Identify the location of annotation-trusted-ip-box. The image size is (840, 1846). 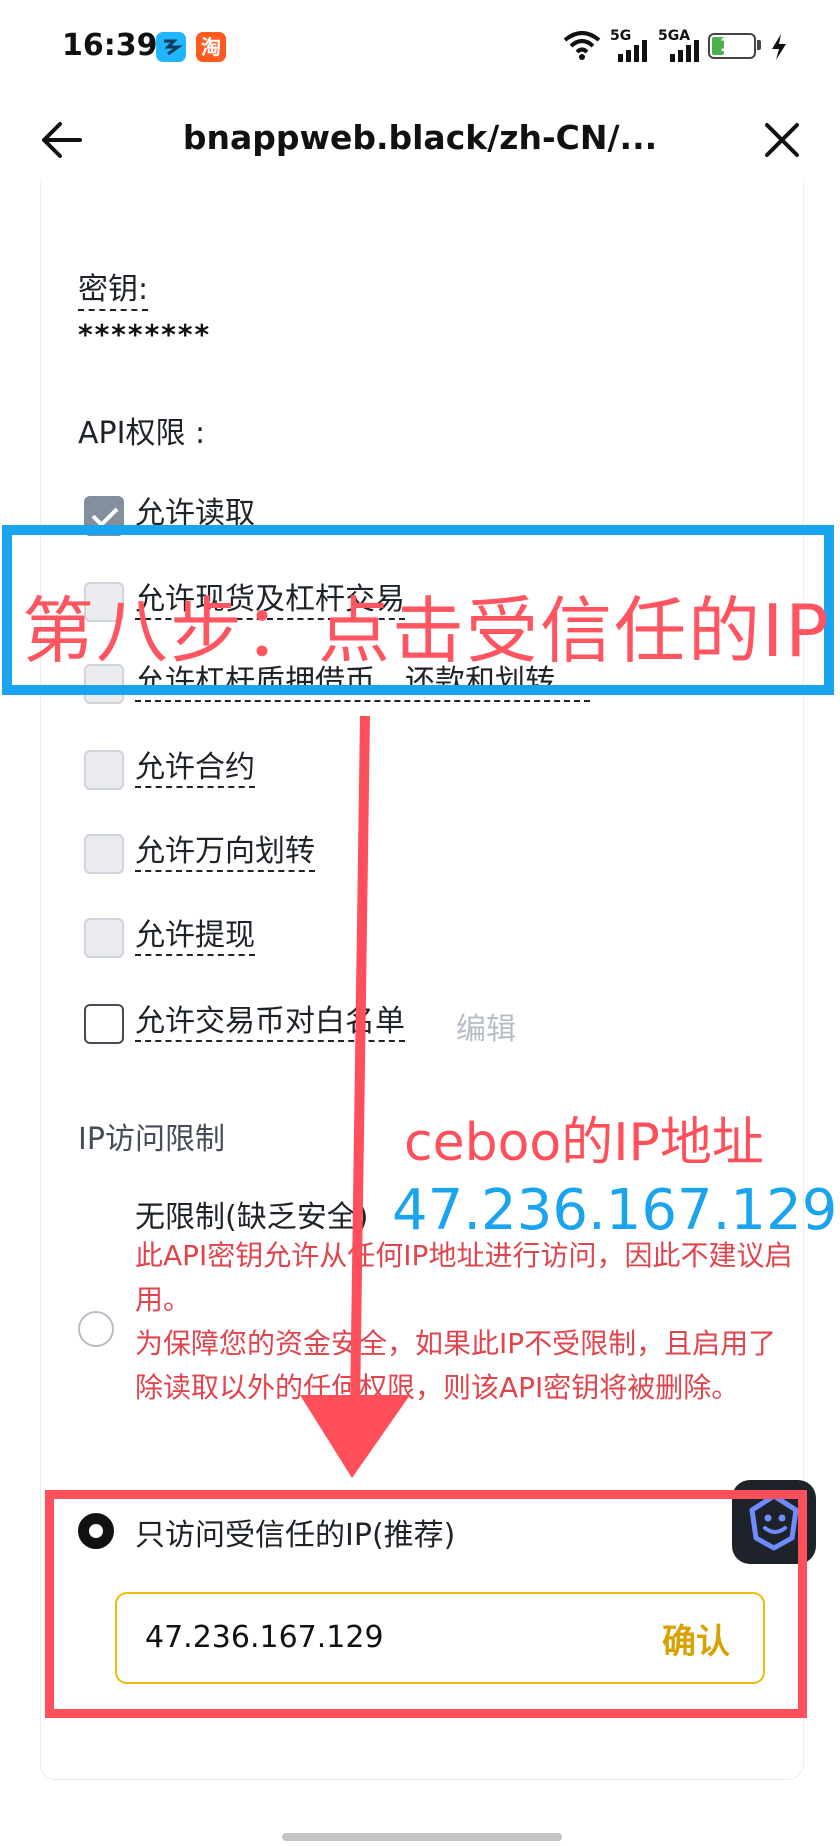
(426, 1604).